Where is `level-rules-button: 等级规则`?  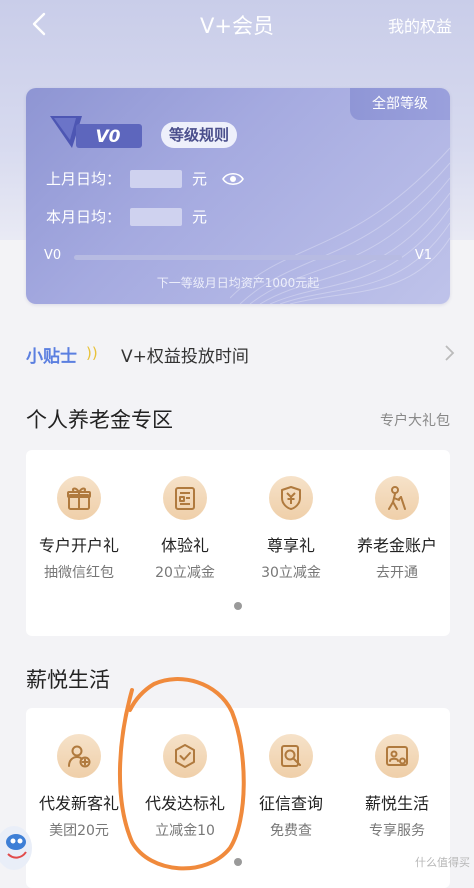
level-rules-button: 等级规则 is located at coordinates (199, 135).